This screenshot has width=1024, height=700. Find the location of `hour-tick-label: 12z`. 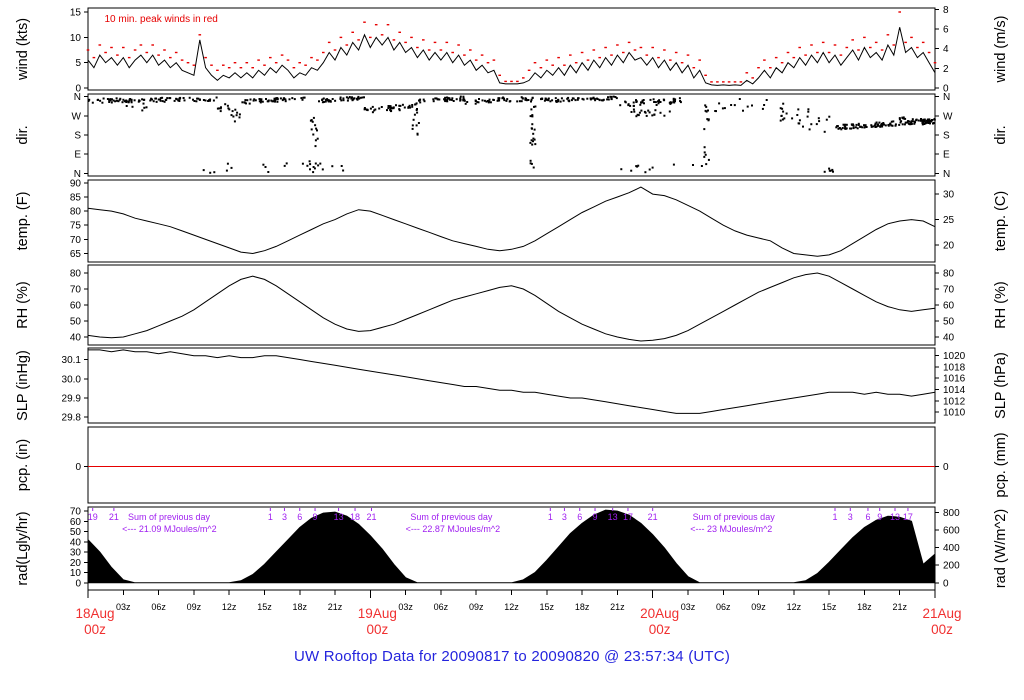

hour-tick-label: 12z is located at coordinates (229, 607).